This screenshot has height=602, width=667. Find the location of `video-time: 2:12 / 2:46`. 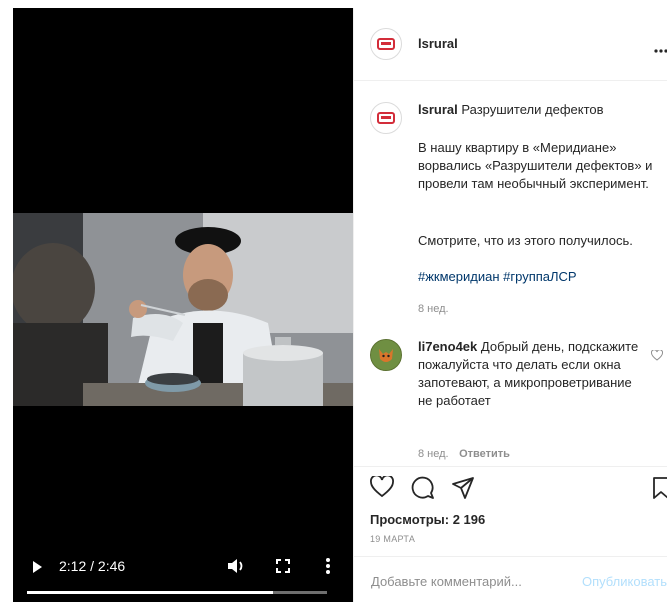

video-time: 2:12 / 2:46 is located at coordinates (92, 566).